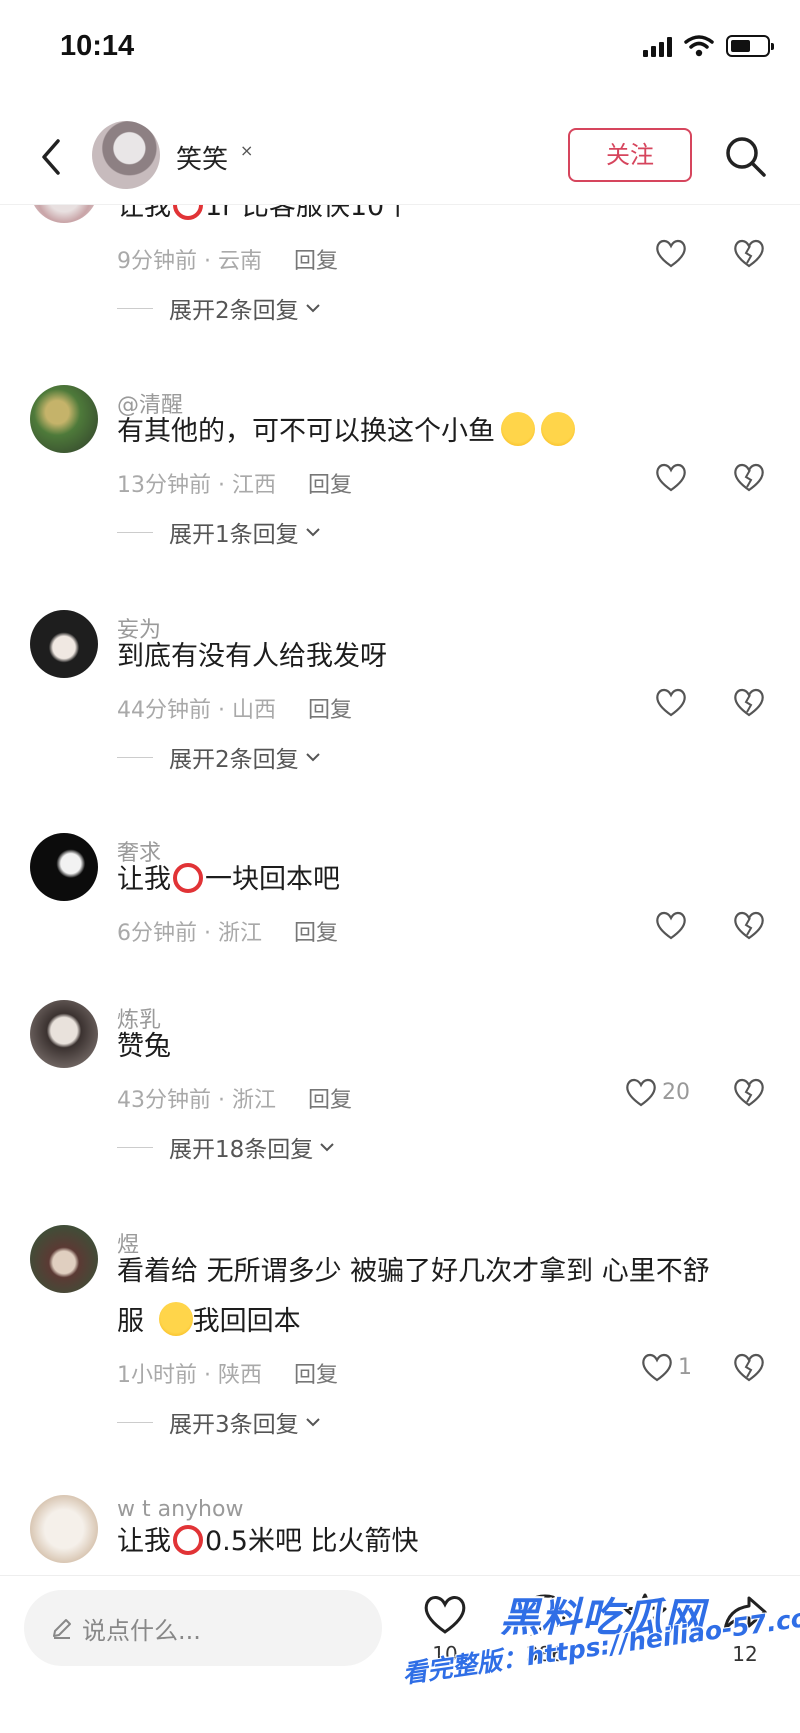  Describe the element at coordinates (97, 46) in the screenshot. I see `status-time: 10:14` at that location.